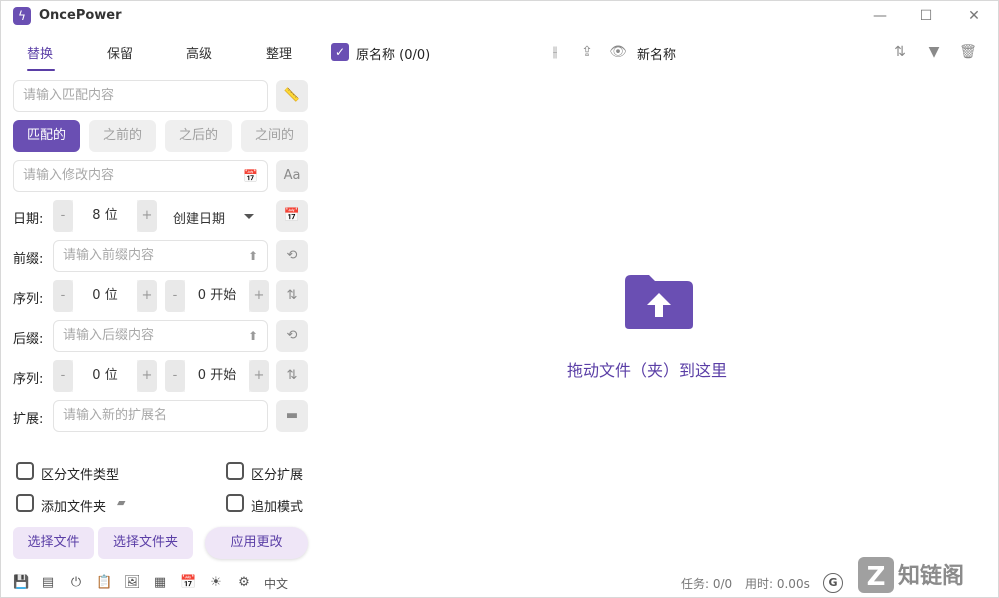 The image size is (999, 598). I want to click on chevron-down-icon, so click(249, 216).